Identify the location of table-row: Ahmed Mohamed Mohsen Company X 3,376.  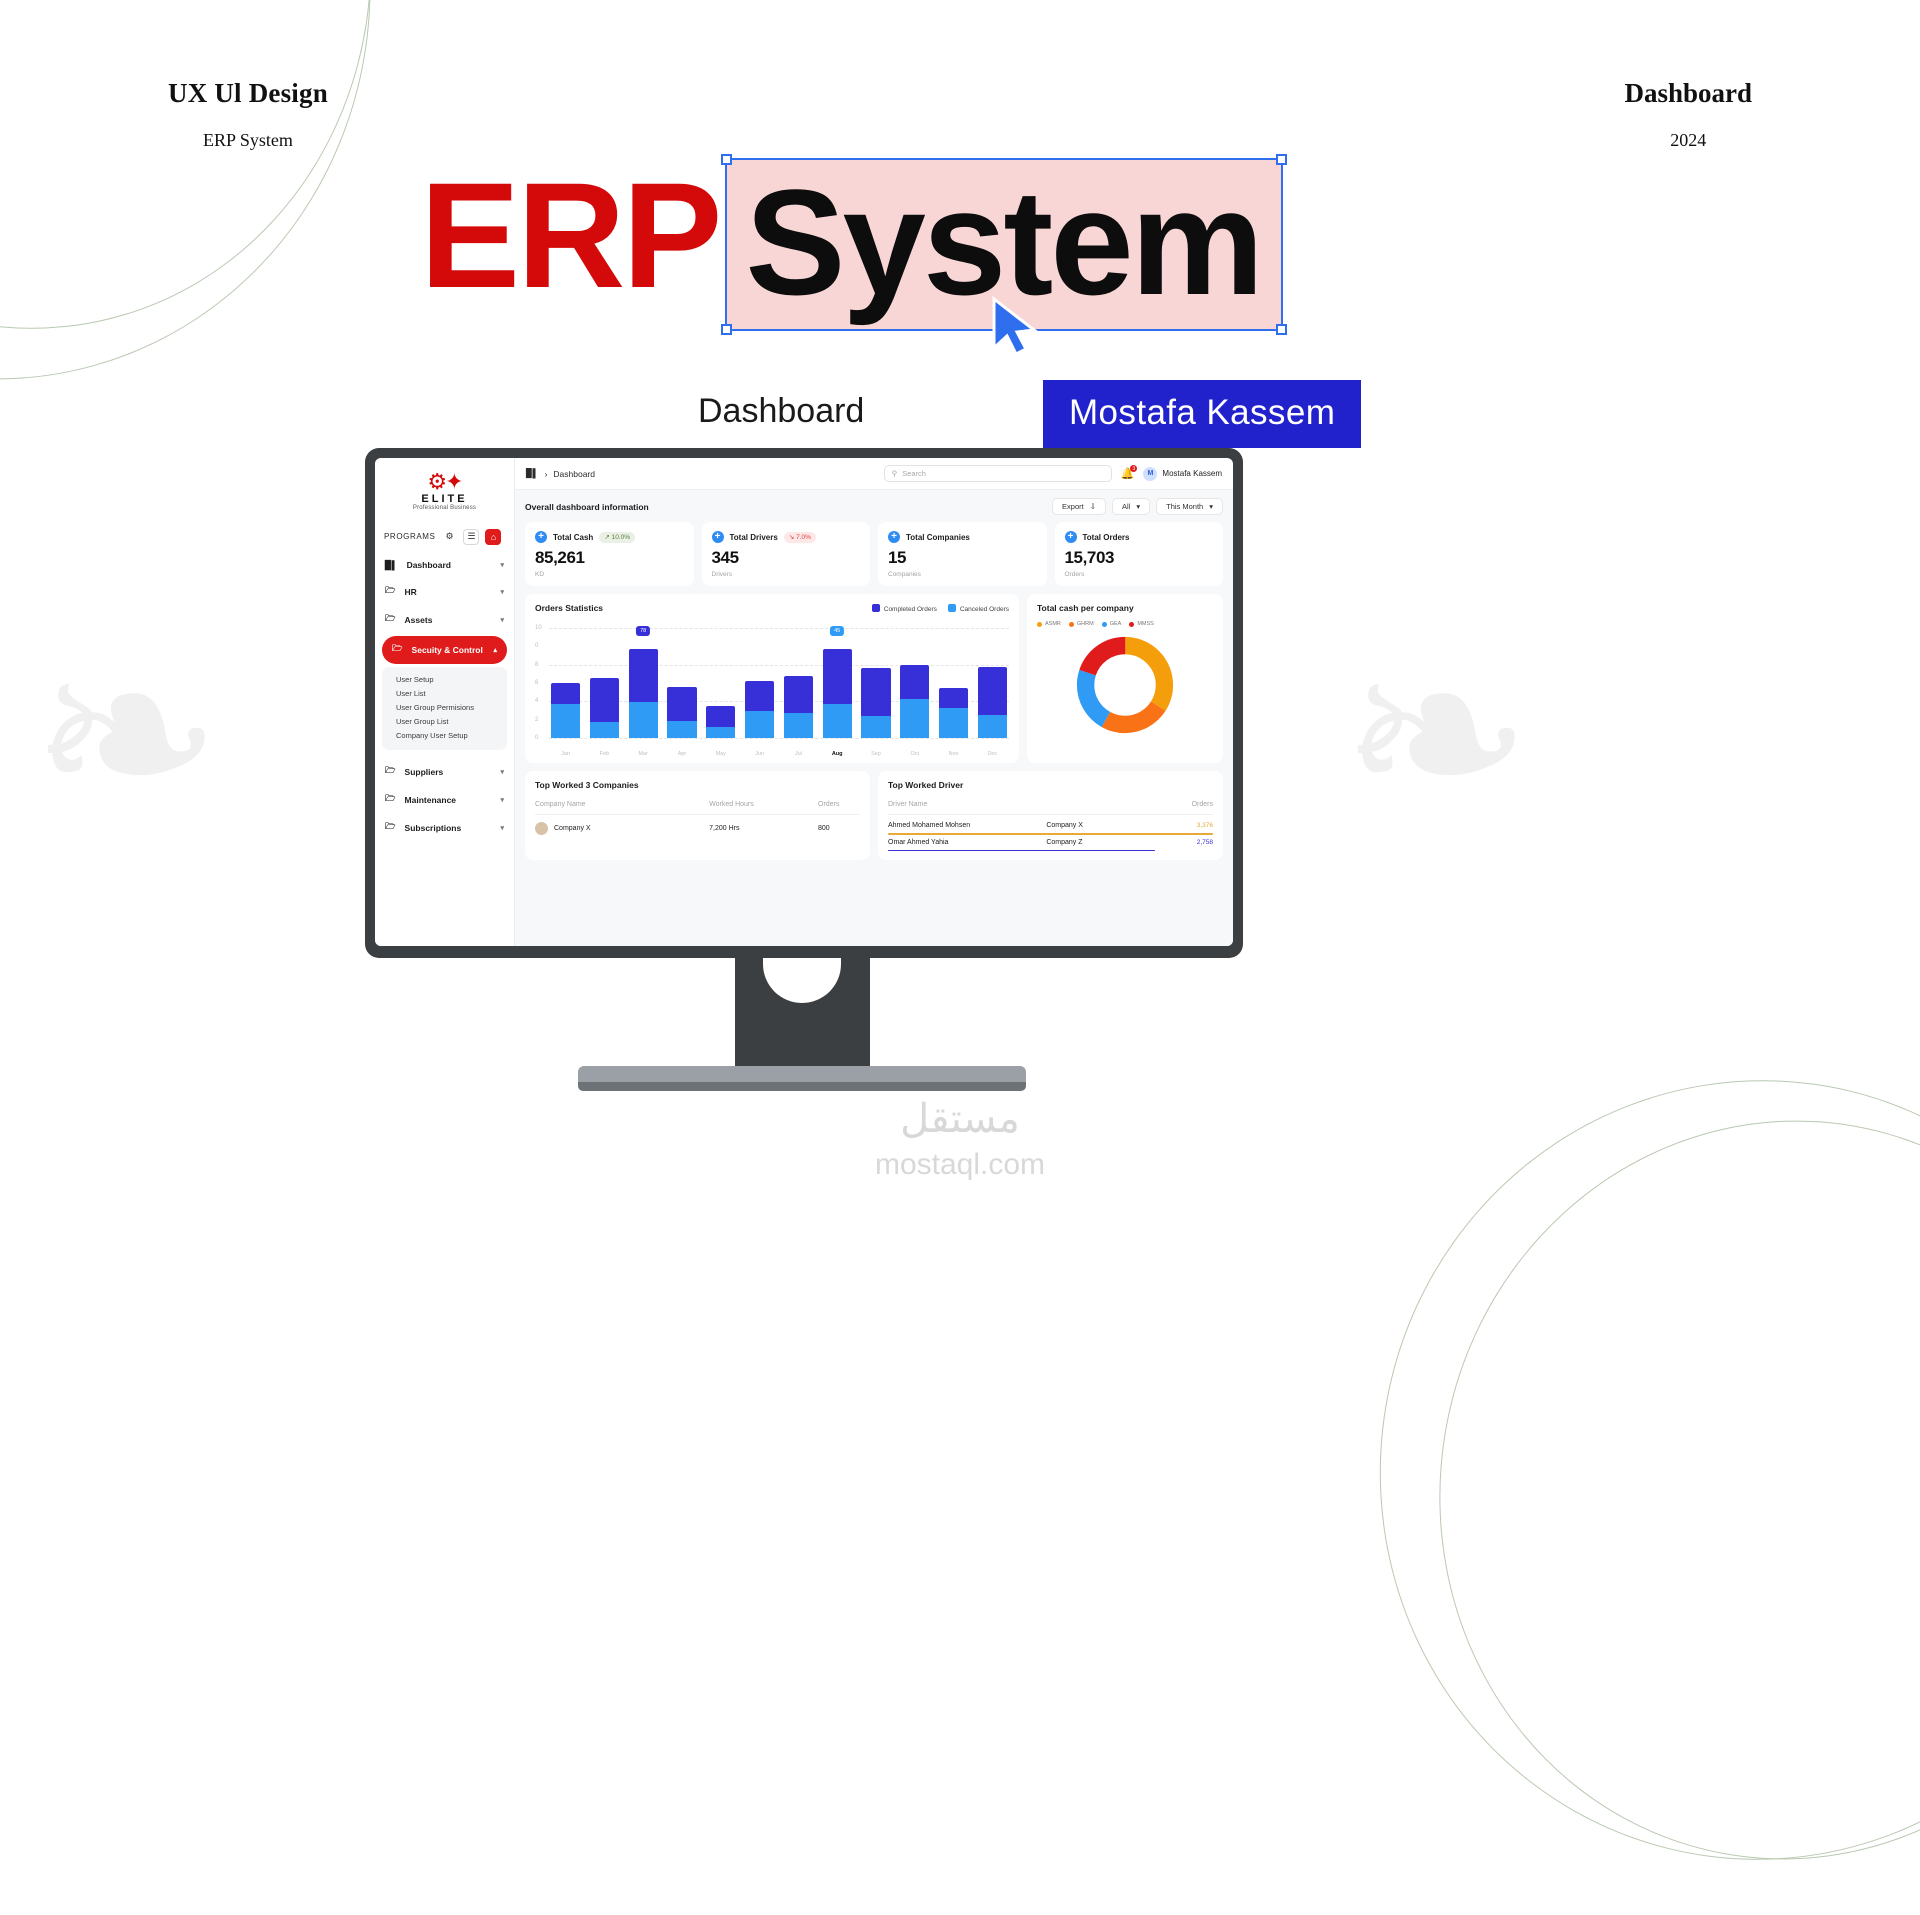
(1050, 825).